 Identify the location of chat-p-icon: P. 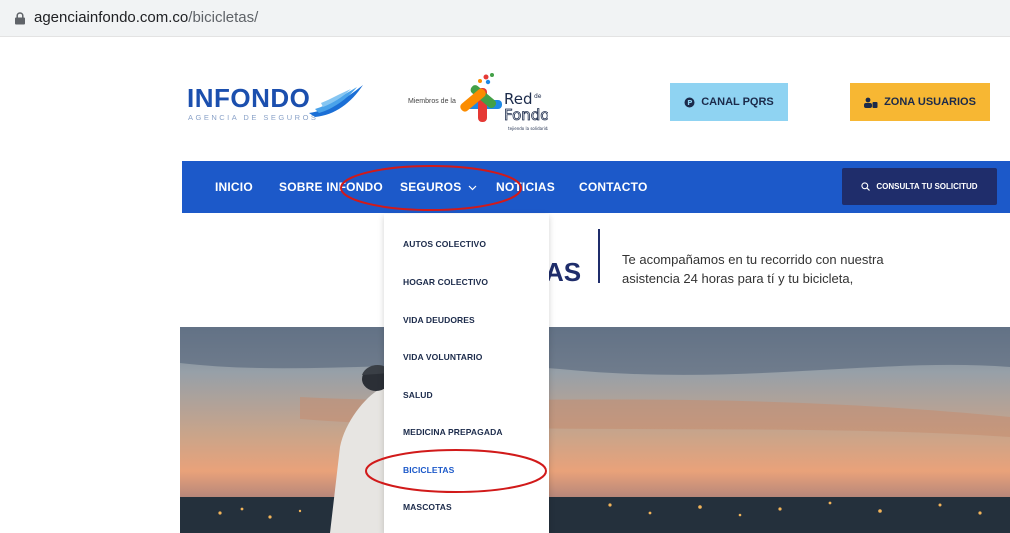
(689, 102).